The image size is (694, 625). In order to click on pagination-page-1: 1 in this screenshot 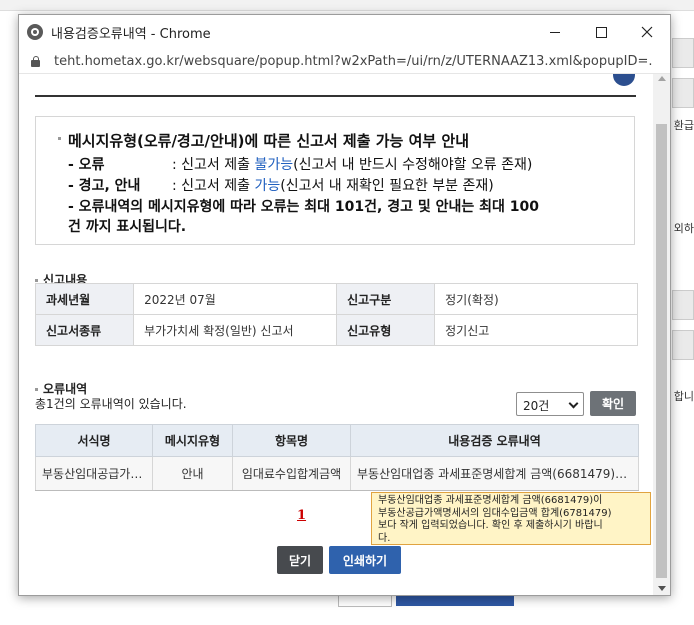, I will do `click(301, 515)`.